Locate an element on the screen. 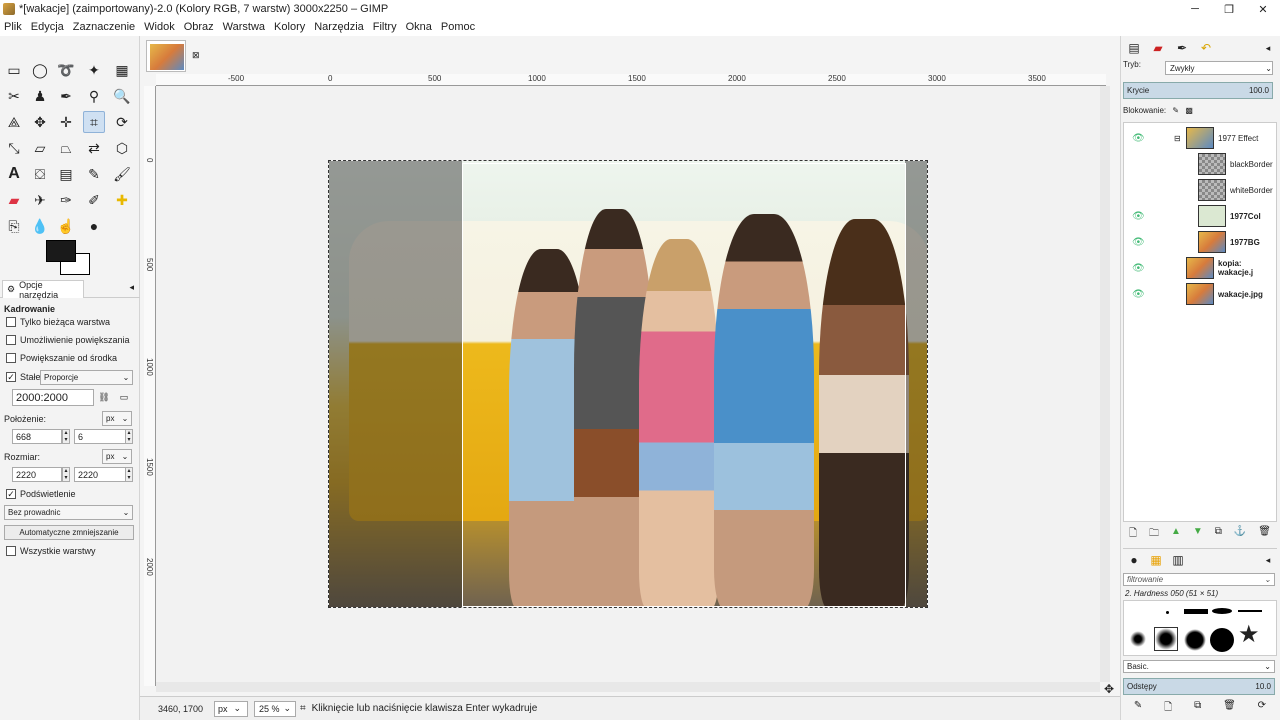 This screenshot has height=720, width=1280. minimize-button: ─ is located at coordinates (1195, 9).